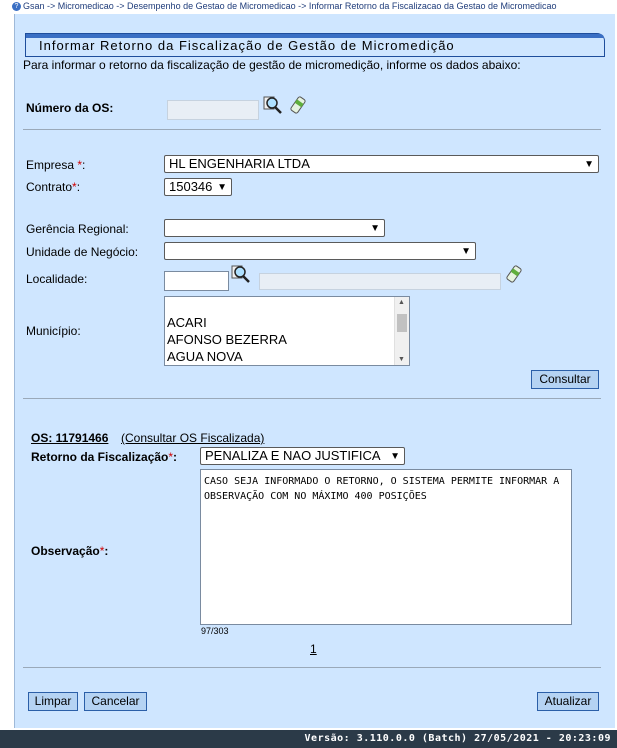  What do you see at coordinates (287, 322) in the screenshot?
I see `list-item: ACARI` at bounding box center [287, 322].